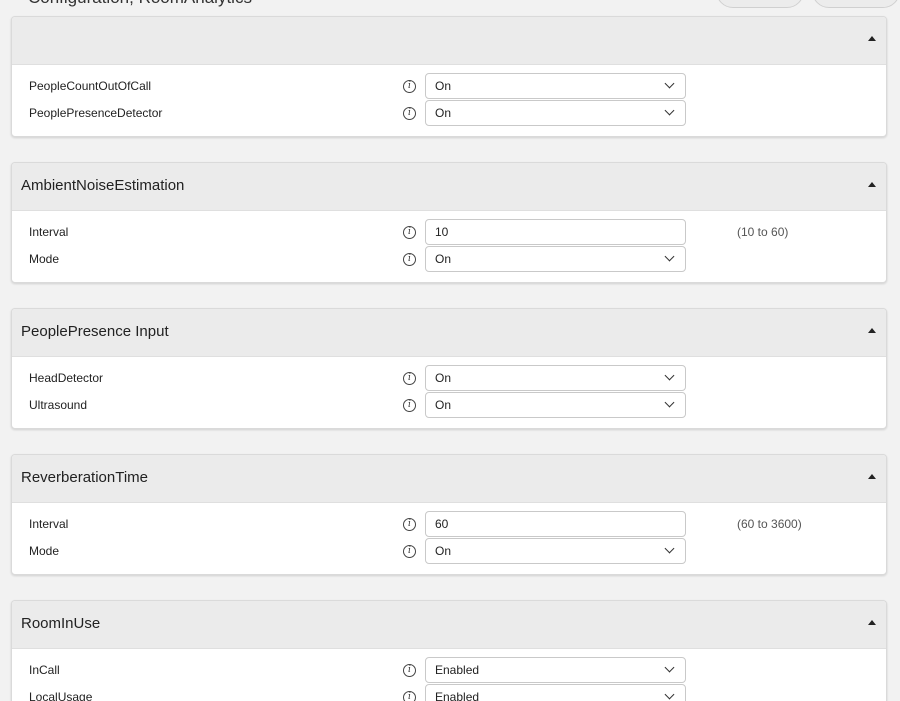 This screenshot has width=900, height=701. What do you see at coordinates (61, 695) in the screenshot?
I see `setting-label: LocalUsage` at bounding box center [61, 695].